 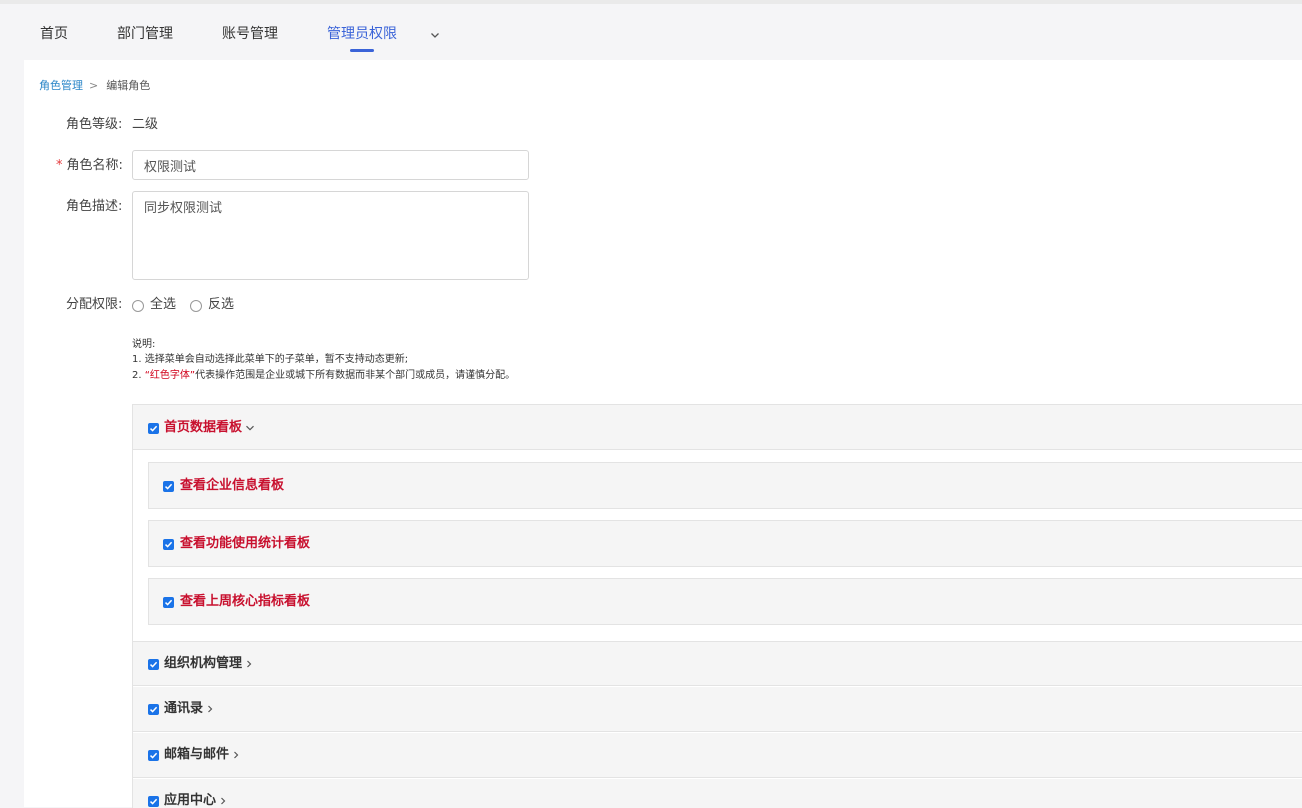 What do you see at coordinates (153, 801) in the screenshot?
I see `checkbox-app-center` at bounding box center [153, 801].